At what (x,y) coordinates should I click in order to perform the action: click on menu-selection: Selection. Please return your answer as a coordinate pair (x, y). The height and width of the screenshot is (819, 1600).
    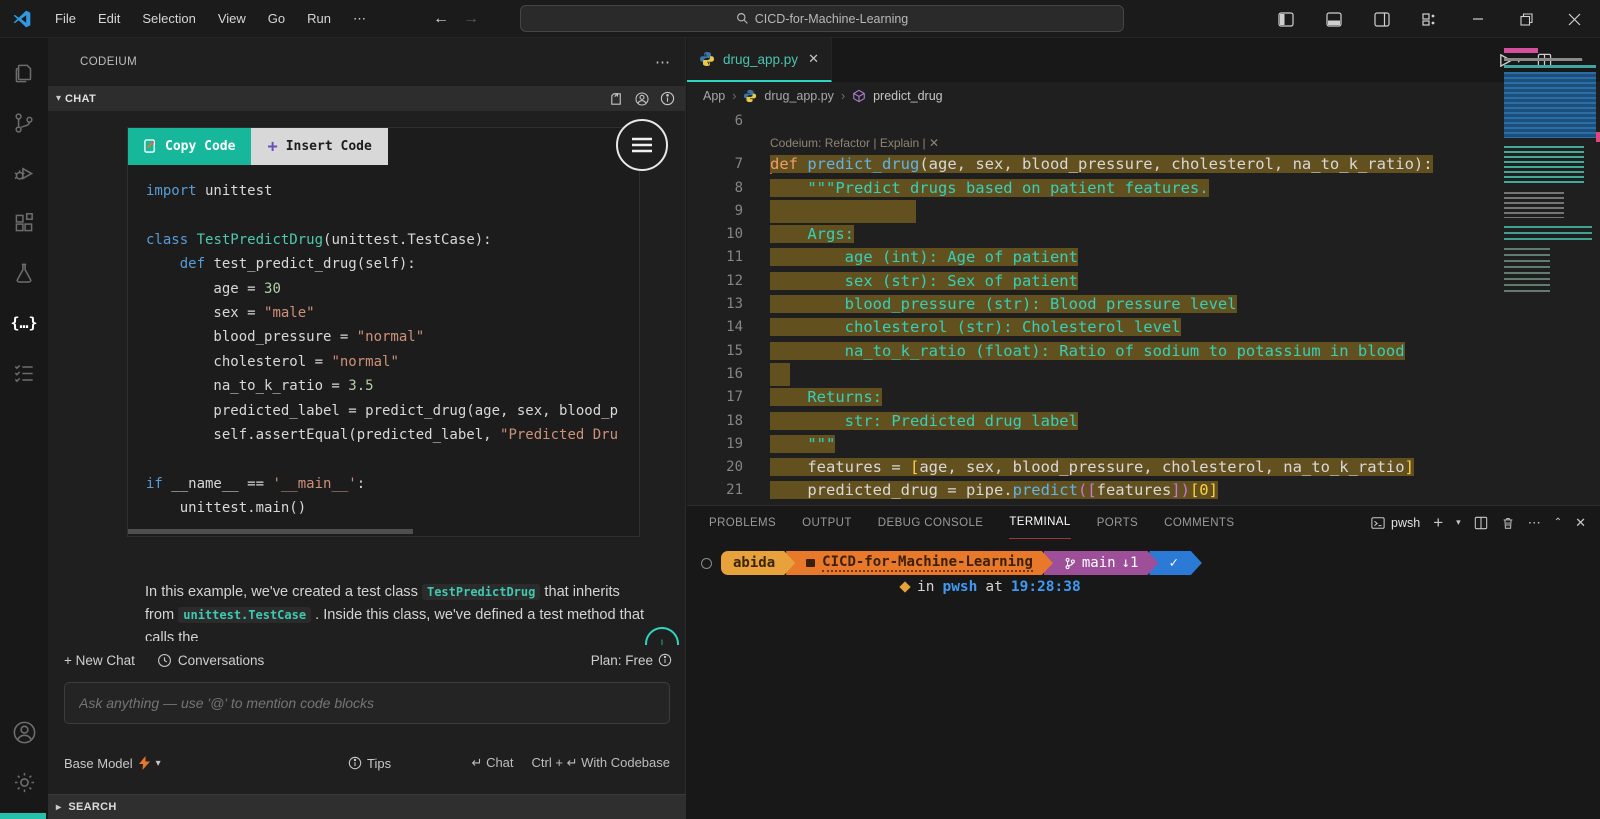
    Looking at the image, I should click on (168, 19).